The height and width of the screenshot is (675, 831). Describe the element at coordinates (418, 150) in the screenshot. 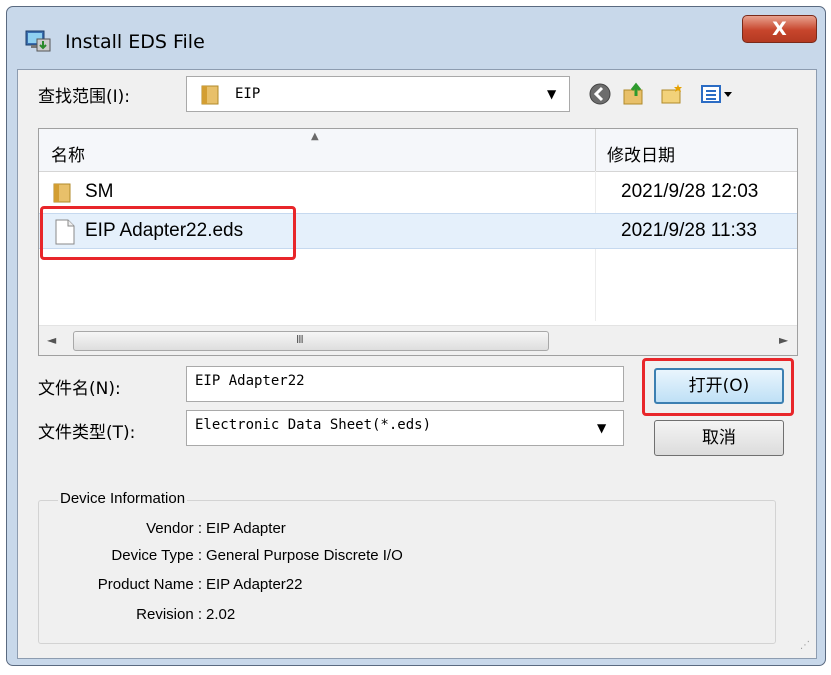

I see `list-header: ▲ 名称 修改日期` at that location.